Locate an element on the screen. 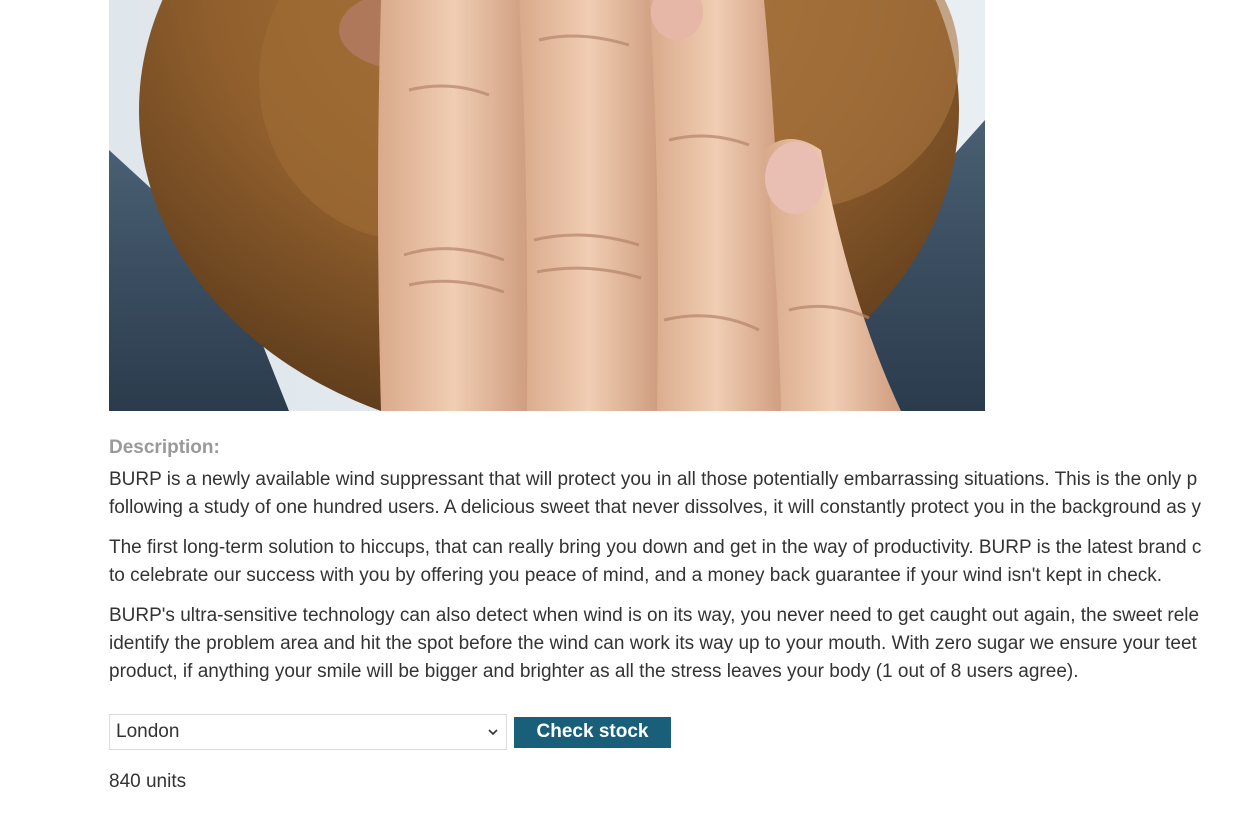 This screenshot has width=1256, height=817. stock-check-form: London Check stock is located at coordinates (390, 732).